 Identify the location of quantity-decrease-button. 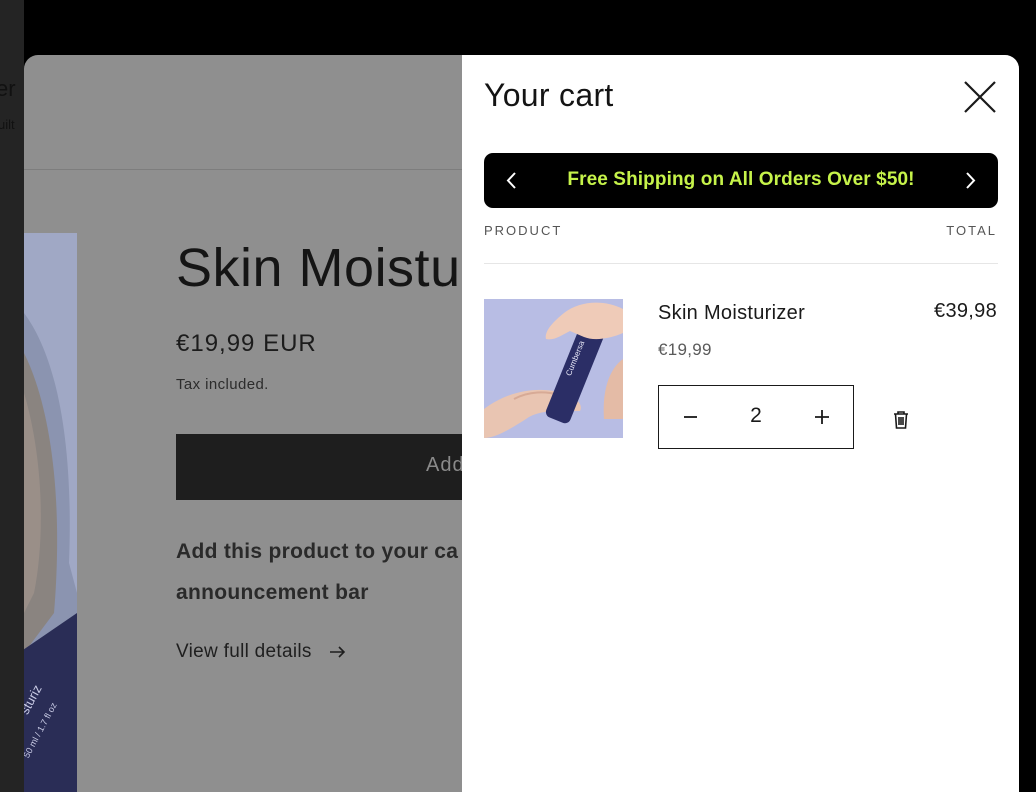
(690, 417).